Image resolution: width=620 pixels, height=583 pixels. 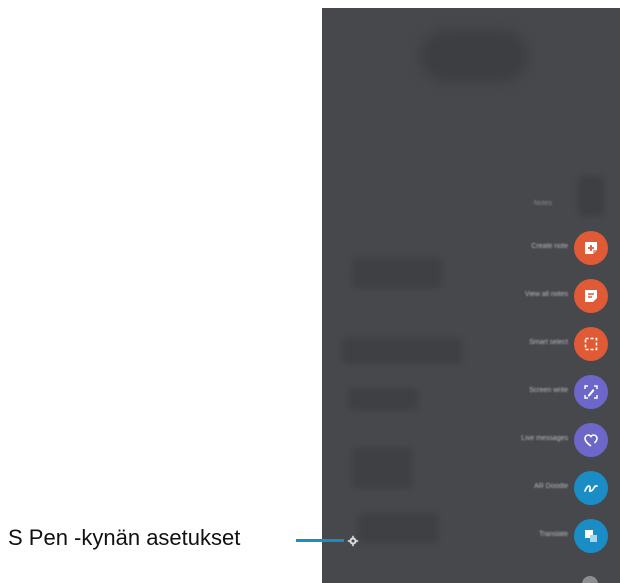 I want to click on menu-title: Notes, so click(x=542, y=203).